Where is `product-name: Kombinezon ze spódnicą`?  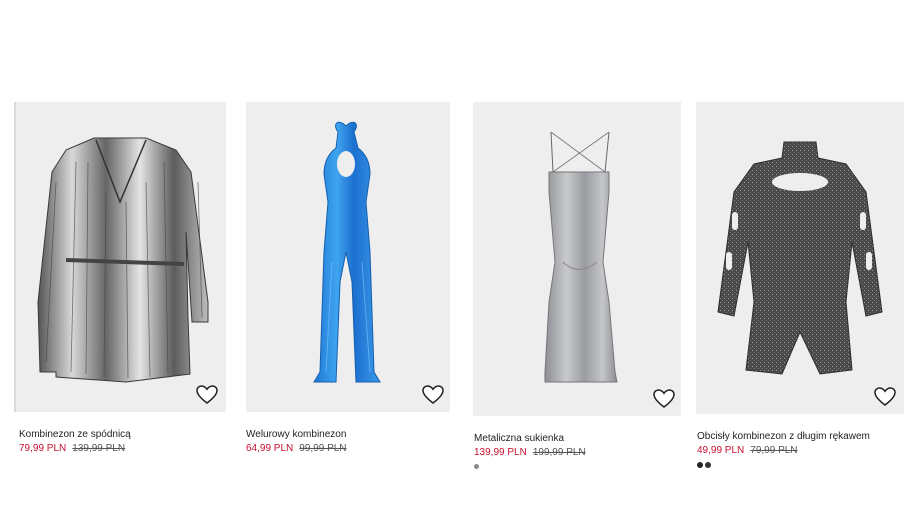 product-name: Kombinezon ze spódnicą is located at coordinates (75, 434).